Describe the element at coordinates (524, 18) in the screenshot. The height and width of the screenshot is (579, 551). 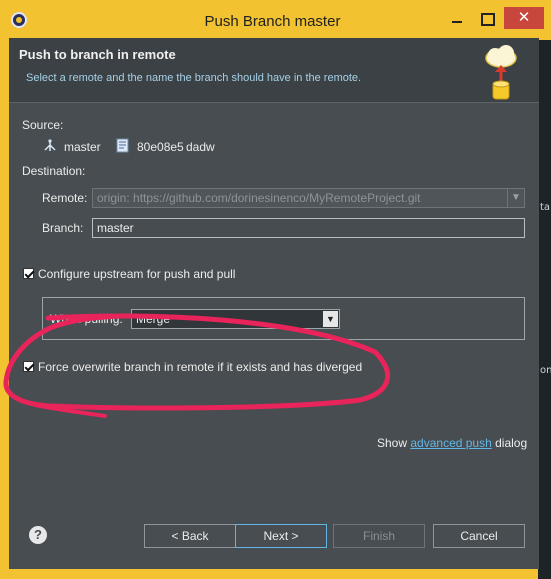
I see `close-icon: ✕` at that location.